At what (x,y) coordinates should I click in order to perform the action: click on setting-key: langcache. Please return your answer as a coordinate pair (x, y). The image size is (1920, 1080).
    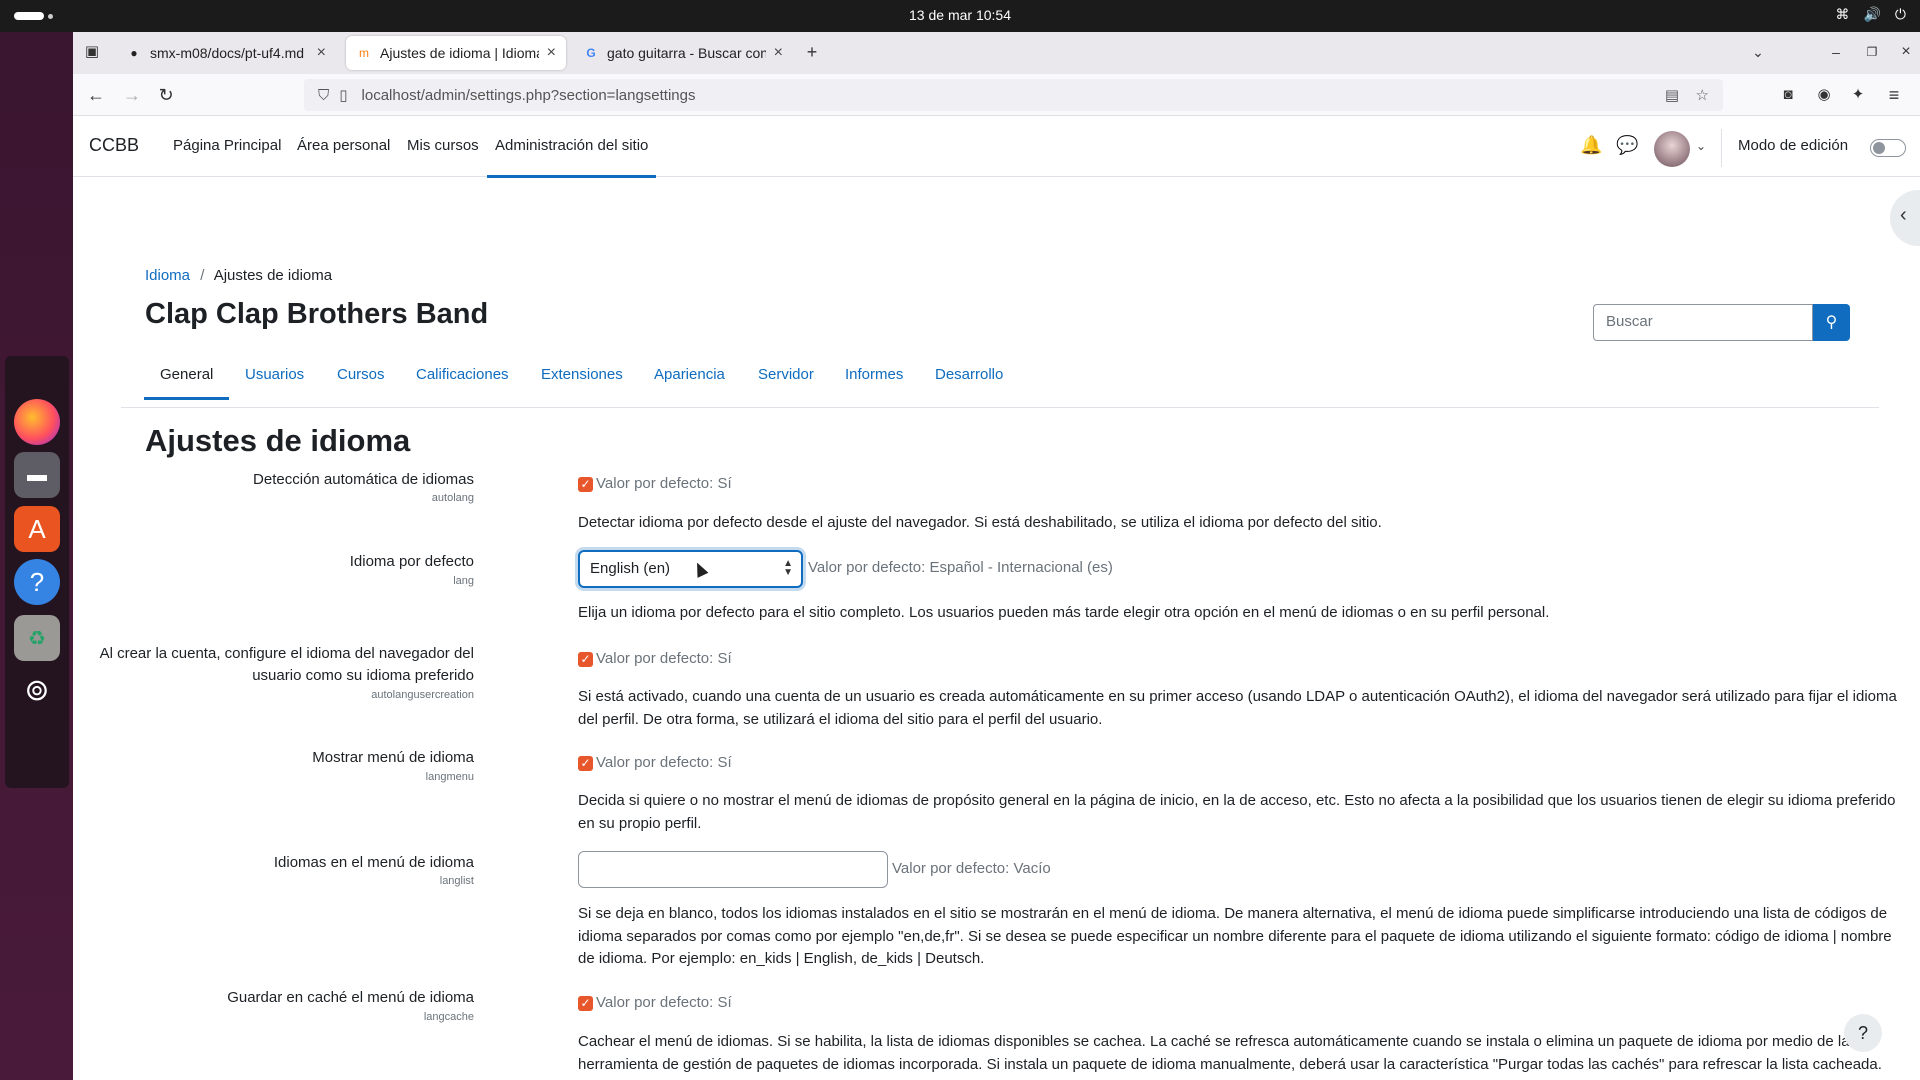
    Looking at the image, I should click on (448, 1017).